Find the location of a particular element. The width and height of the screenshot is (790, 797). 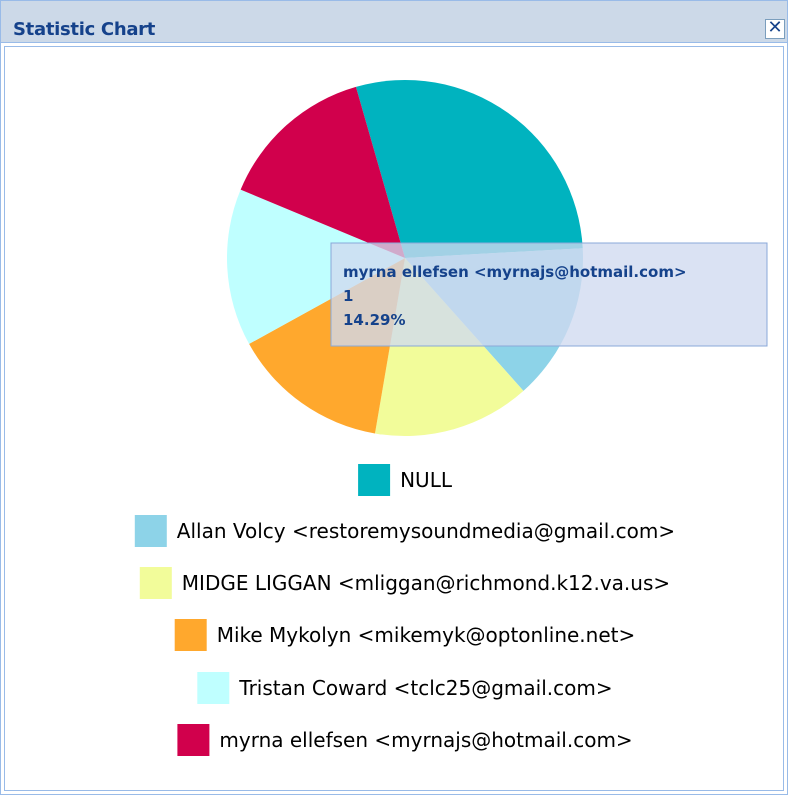

tooltip-box is located at coordinates (549, 294).